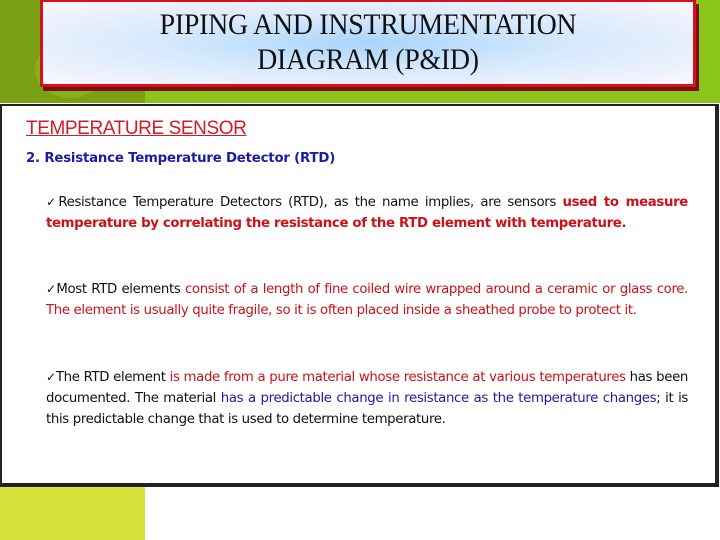 The image size is (720, 540). I want to click on slide-title-line1: PIPING AND INSTRUMENTATION, so click(368, 24).